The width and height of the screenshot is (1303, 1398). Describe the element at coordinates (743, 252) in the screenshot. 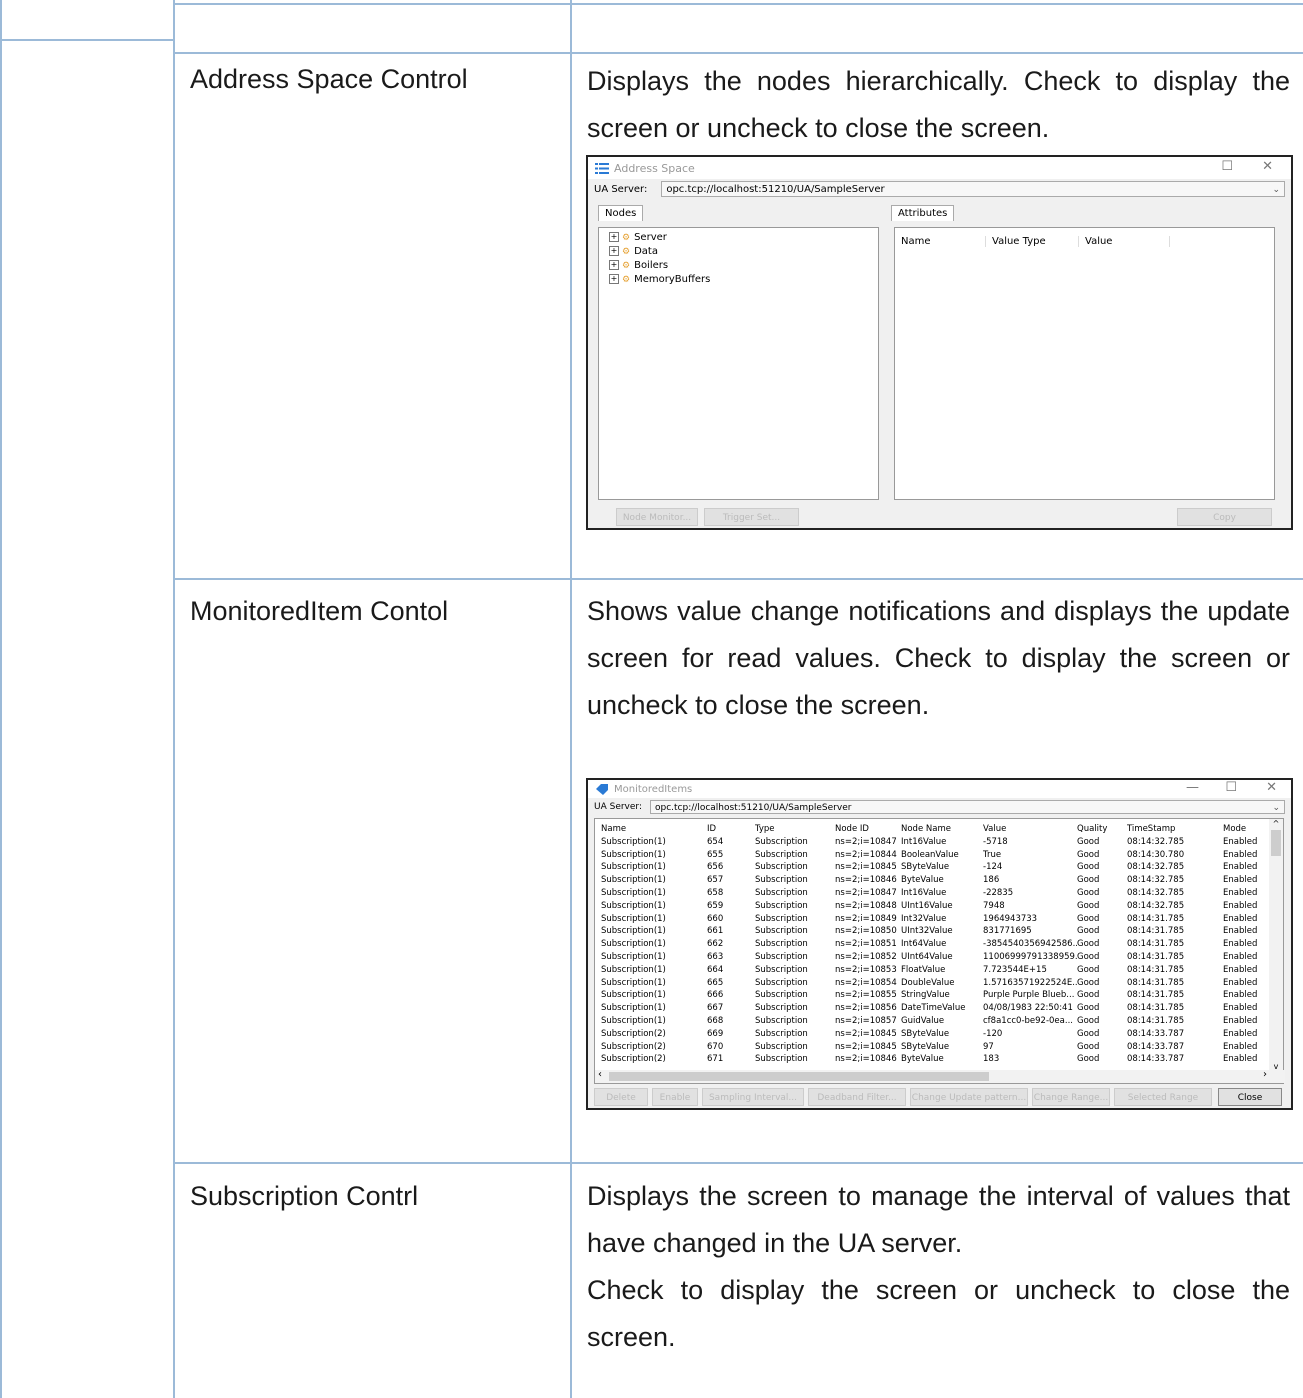

I see `tree-item: + ⚙ Data` at that location.